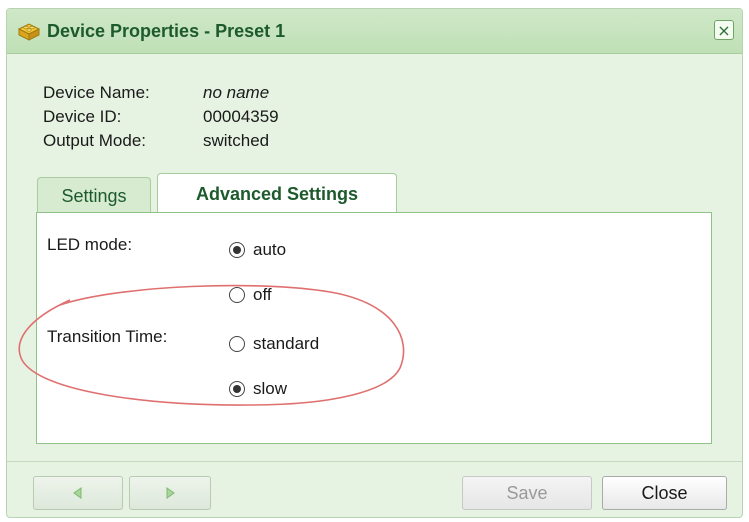  What do you see at coordinates (96, 92) in the screenshot?
I see `device-name-label: Device Name:` at bounding box center [96, 92].